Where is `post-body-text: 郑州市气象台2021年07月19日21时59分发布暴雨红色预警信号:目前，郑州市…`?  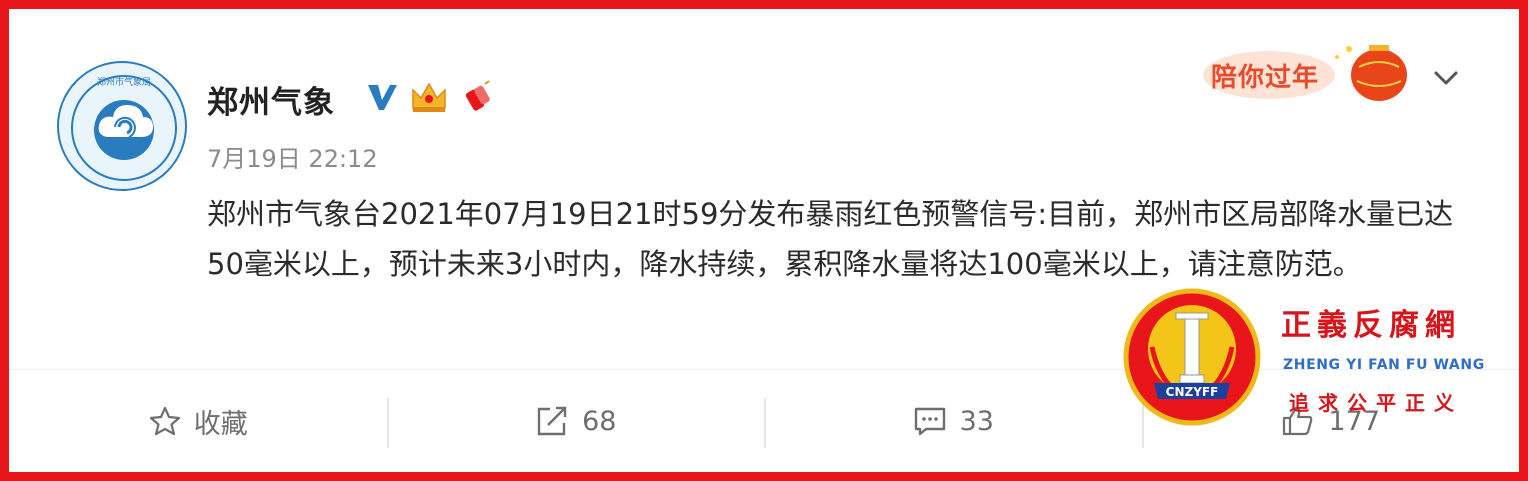
post-body-text: 郑州市气象台2021年07月19日21时59分发布暴雨红色预警信号:目前，郑州市… is located at coordinates (830, 239).